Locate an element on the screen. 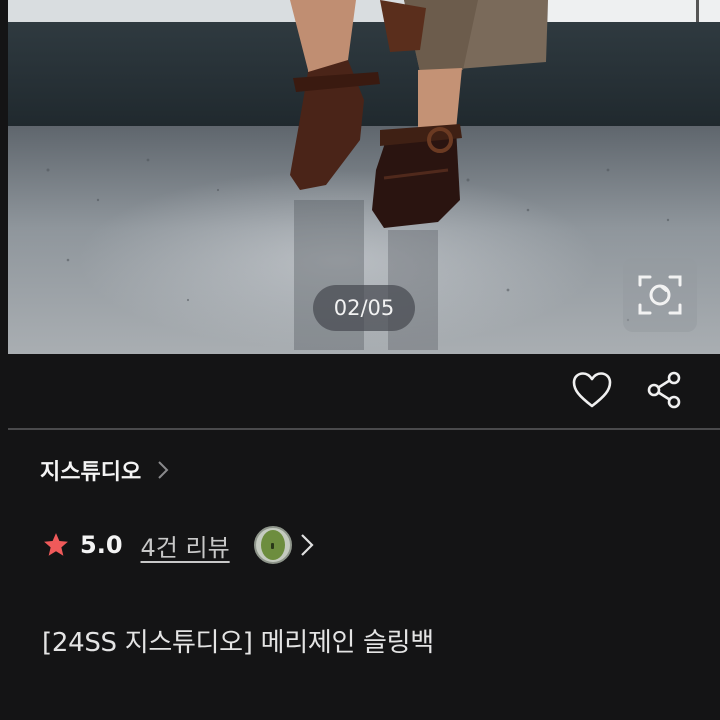 The height and width of the screenshot is (720, 720). store-link: 지스튜디오 is located at coordinates (104, 470).